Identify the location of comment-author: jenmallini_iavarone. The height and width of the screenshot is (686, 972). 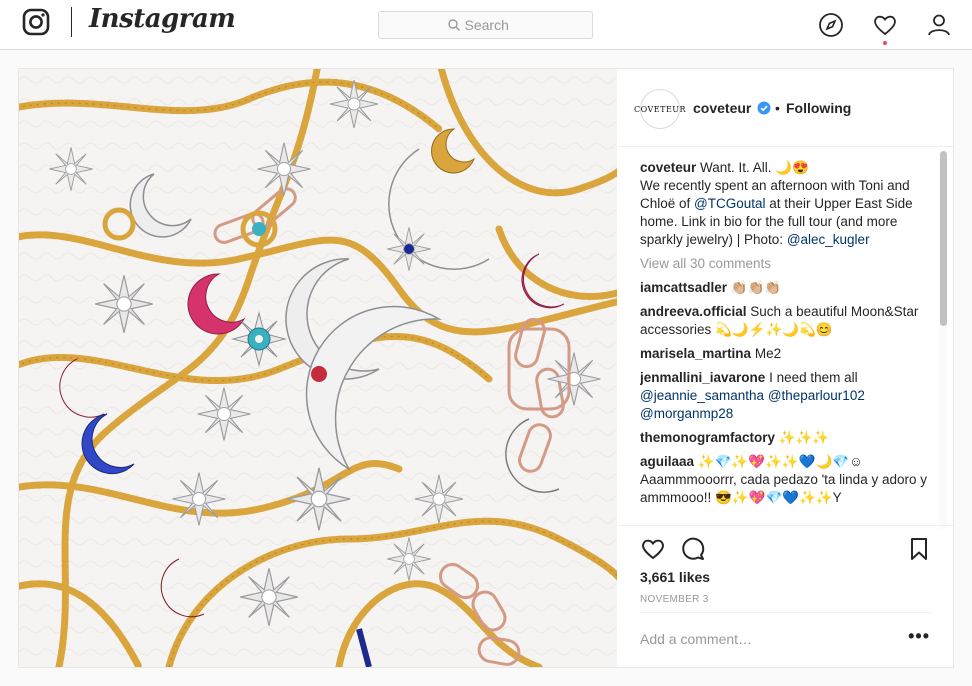
(702, 377).